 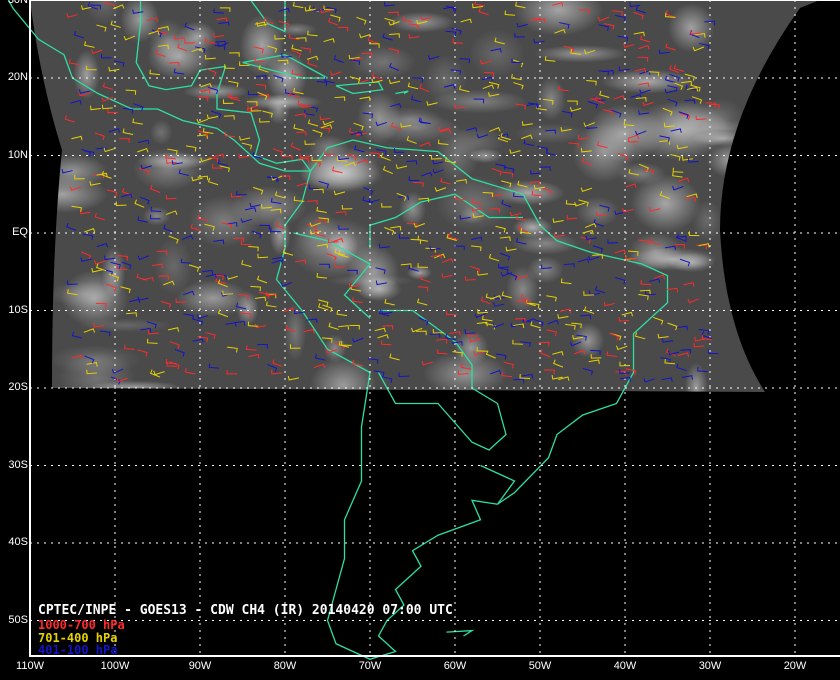 What do you see at coordinates (78, 650) in the screenshot?
I see `legend-high-level: 401-100 hPa` at bounding box center [78, 650].